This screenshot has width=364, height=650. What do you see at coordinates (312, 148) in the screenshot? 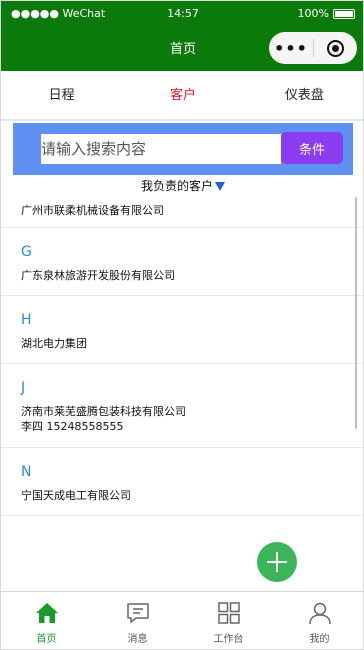
I see `condition-button: 条件` at bounding box center [312, 148].